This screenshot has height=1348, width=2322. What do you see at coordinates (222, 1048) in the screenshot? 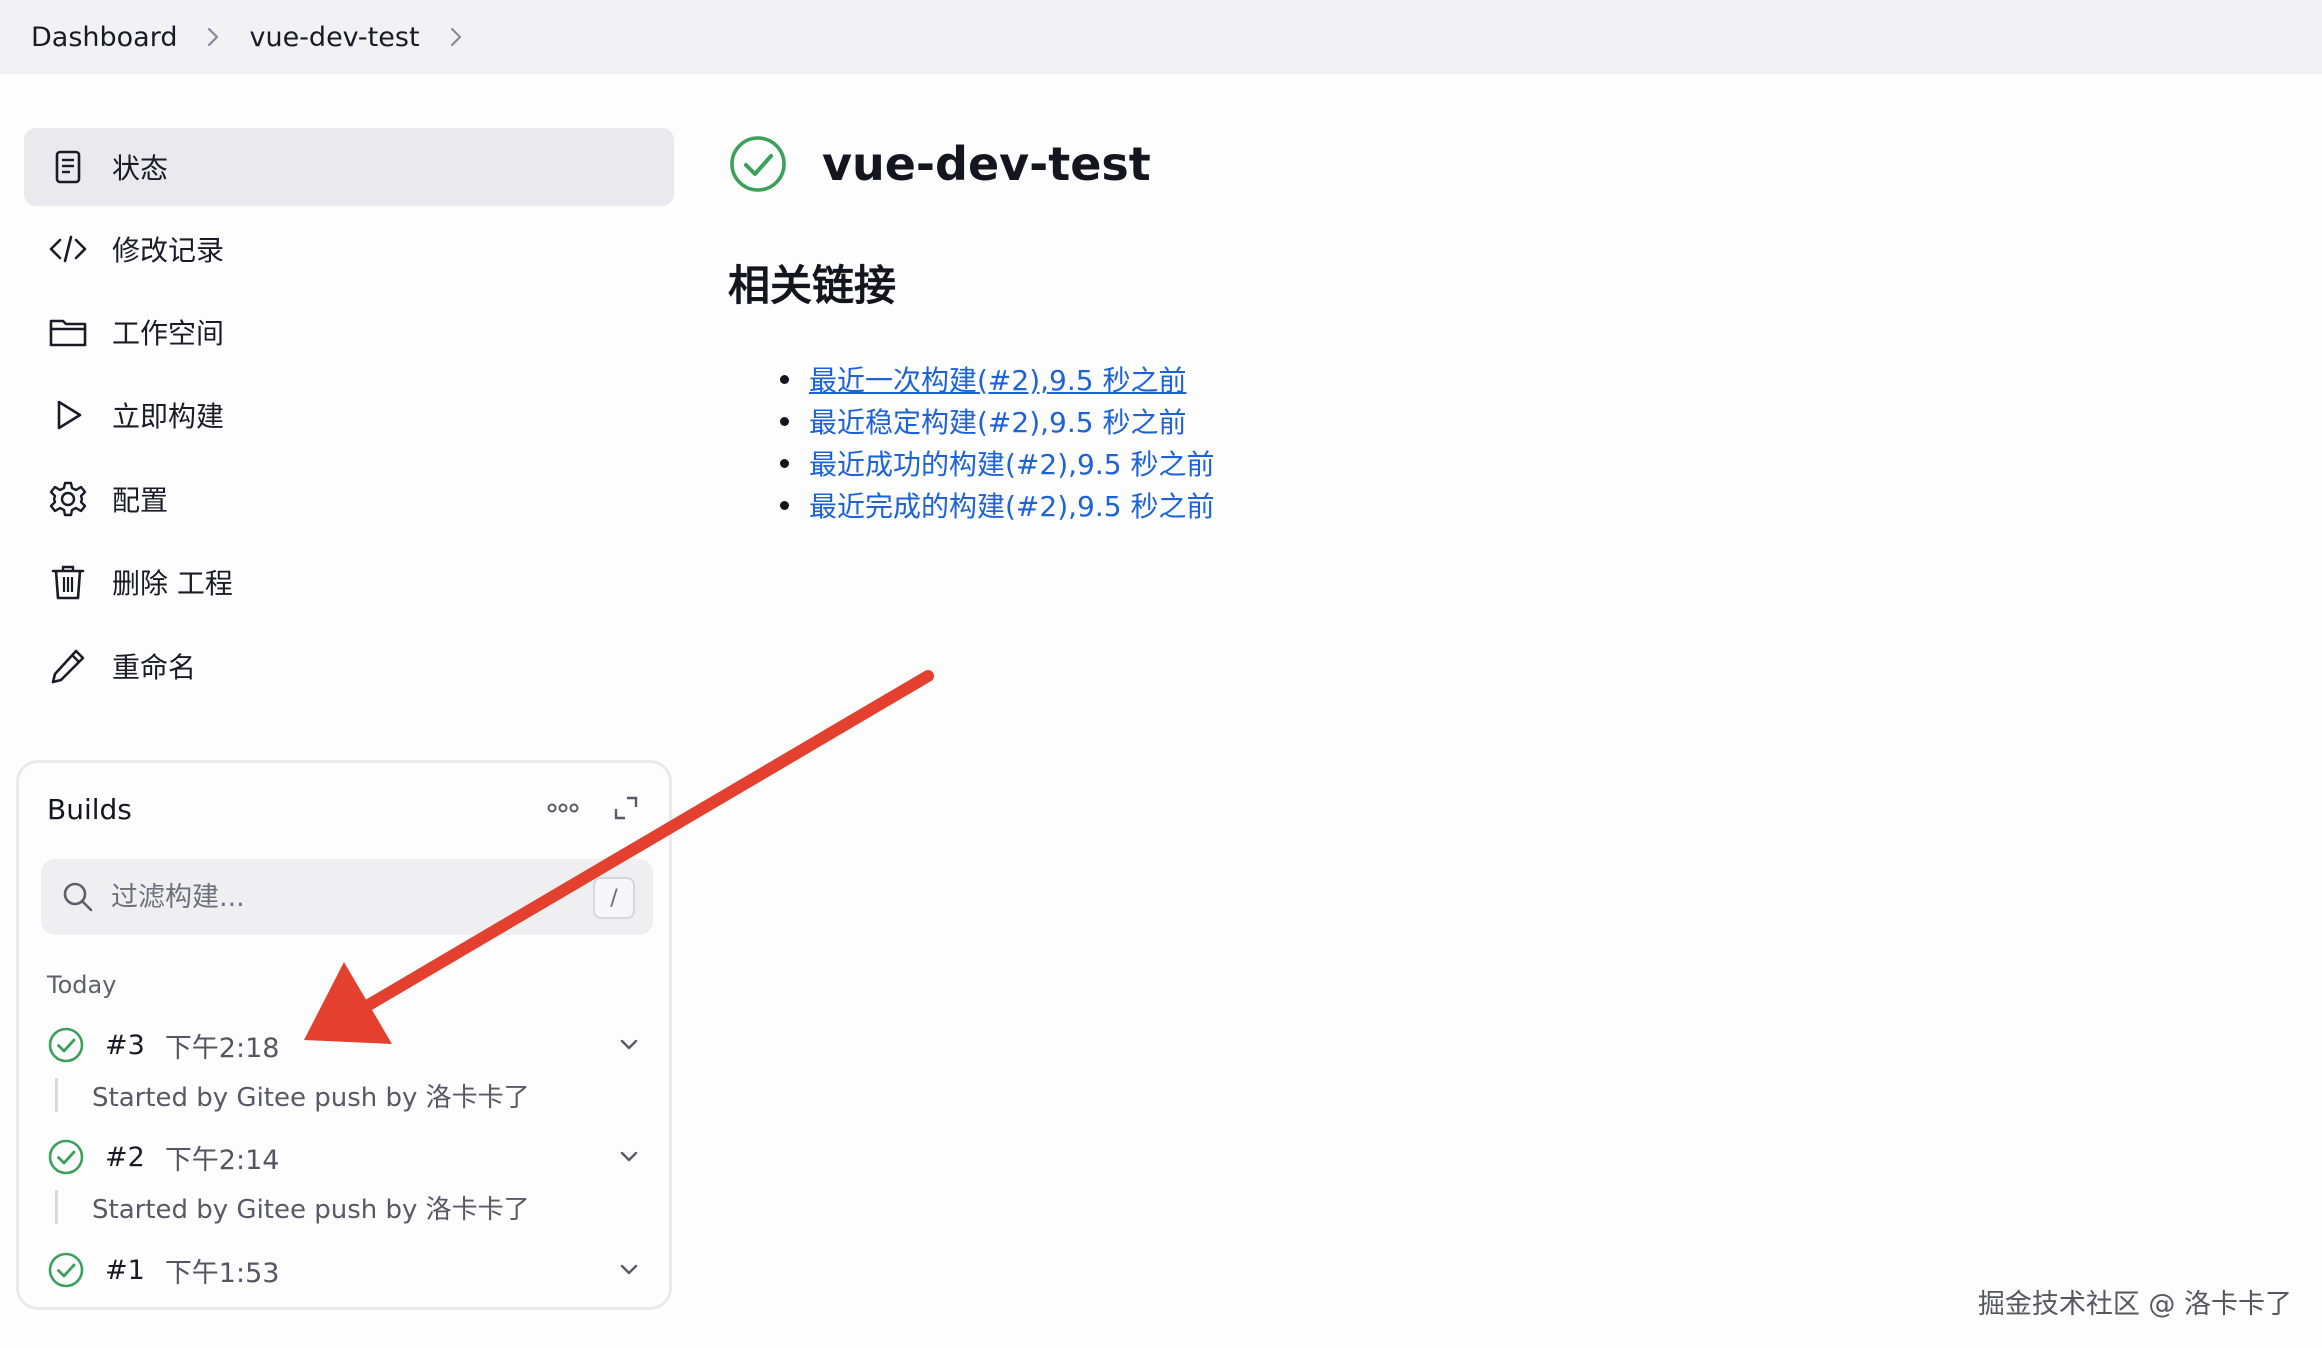
I see `build-time: 下午2:18` at bounding box center [222, 1048].